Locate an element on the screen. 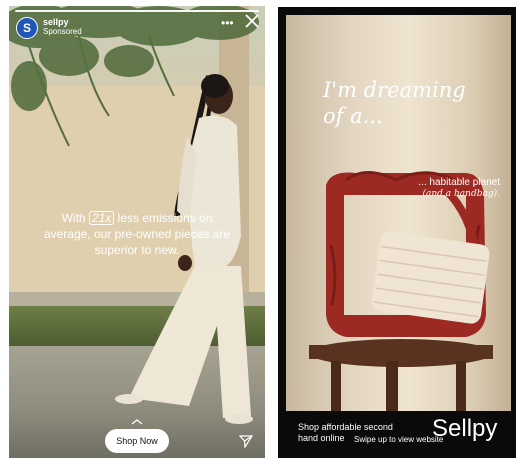  close-icon is located at coordinates (252, 21).